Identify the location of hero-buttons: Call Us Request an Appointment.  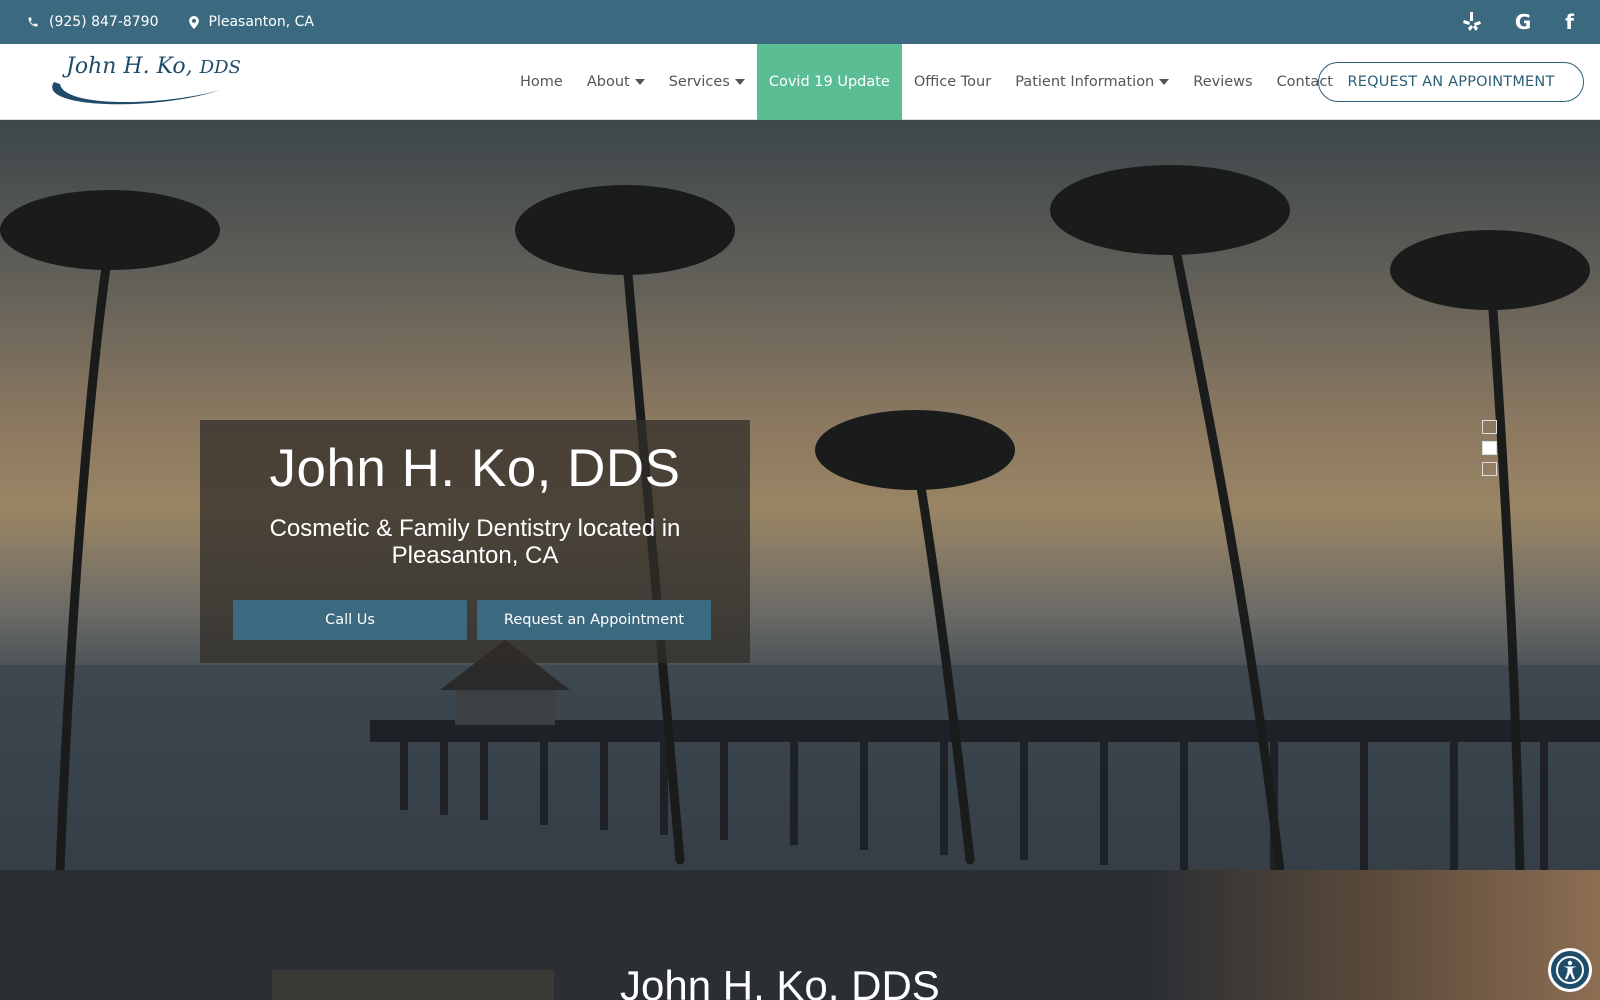
(472, 620).